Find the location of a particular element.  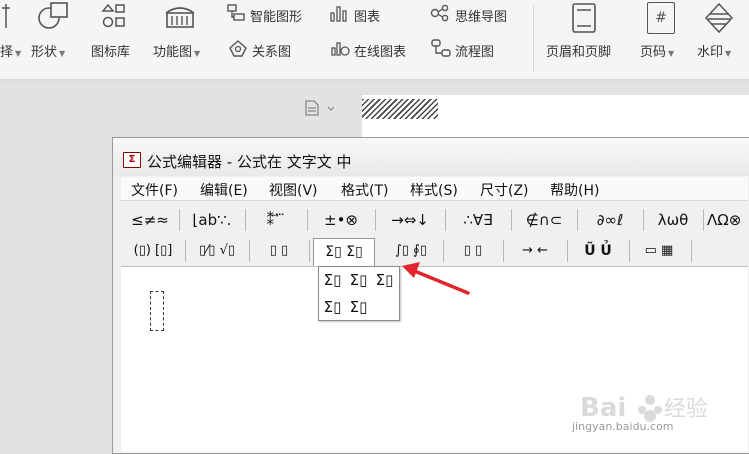

baidu-watermark-logo: Bai 经验 is located at coordinates (644, 408).